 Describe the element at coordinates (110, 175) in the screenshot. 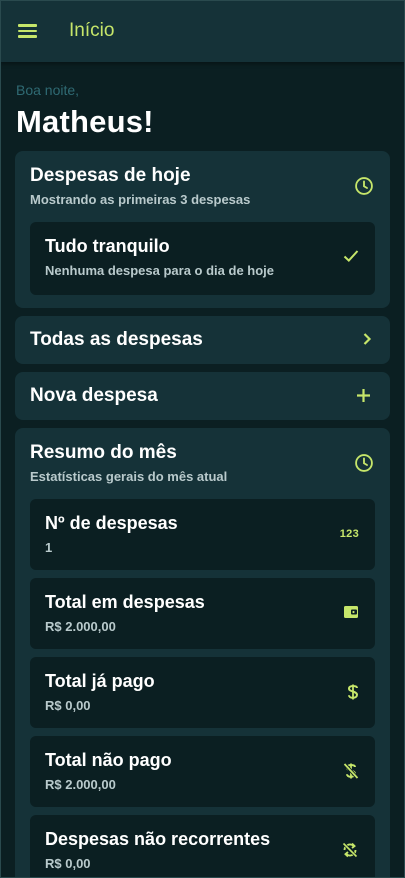

I see `today-expenses-title: Despesas de hoje` at that location.